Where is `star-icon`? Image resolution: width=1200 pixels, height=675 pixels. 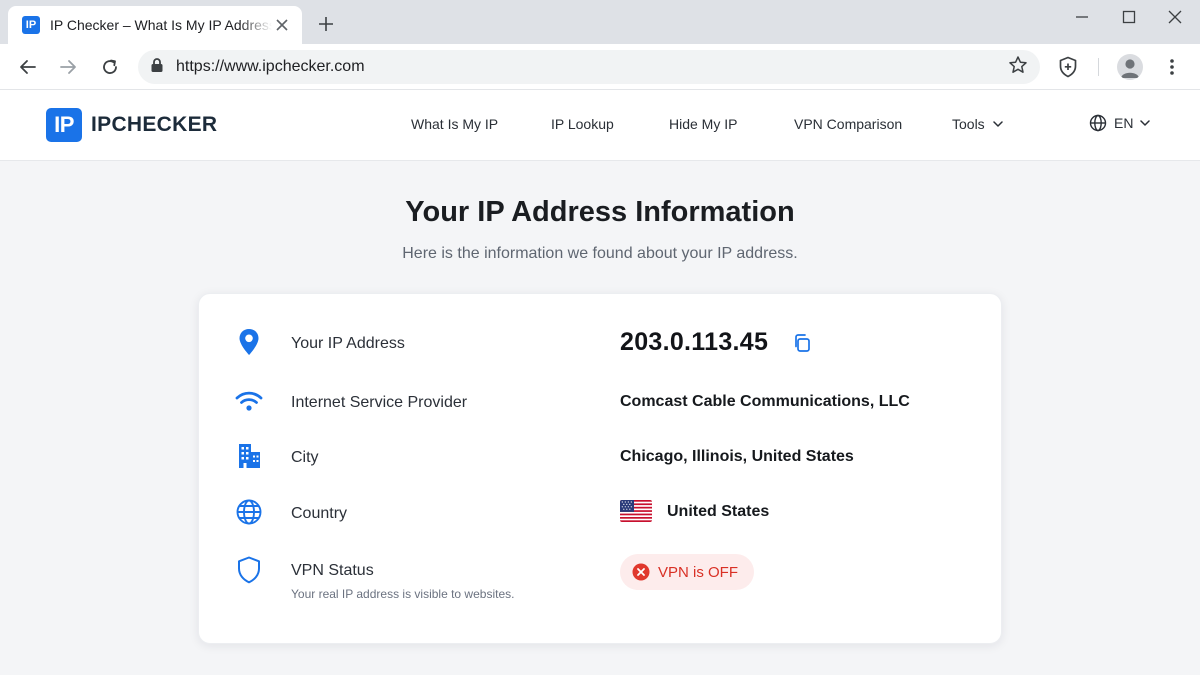
star-icon is located at coordinates (1018, 67).